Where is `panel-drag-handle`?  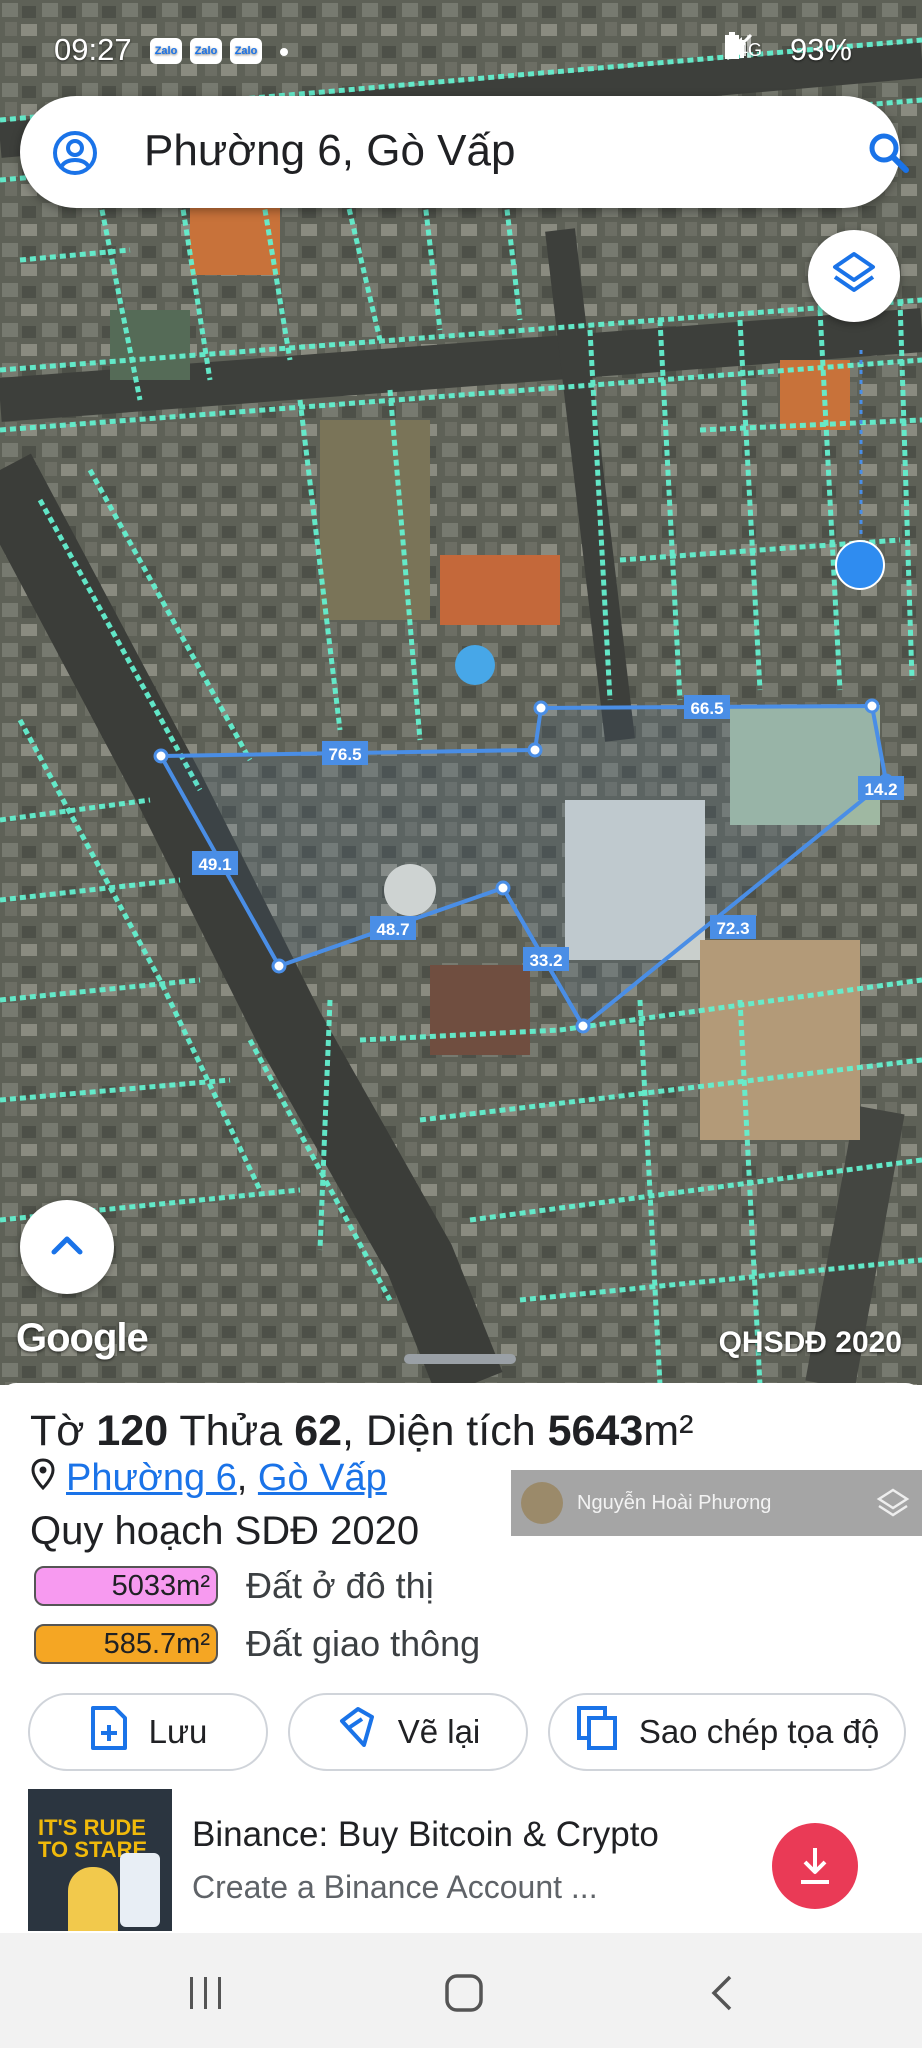 panel-drag-handle is located at coordinates (460, 1359).